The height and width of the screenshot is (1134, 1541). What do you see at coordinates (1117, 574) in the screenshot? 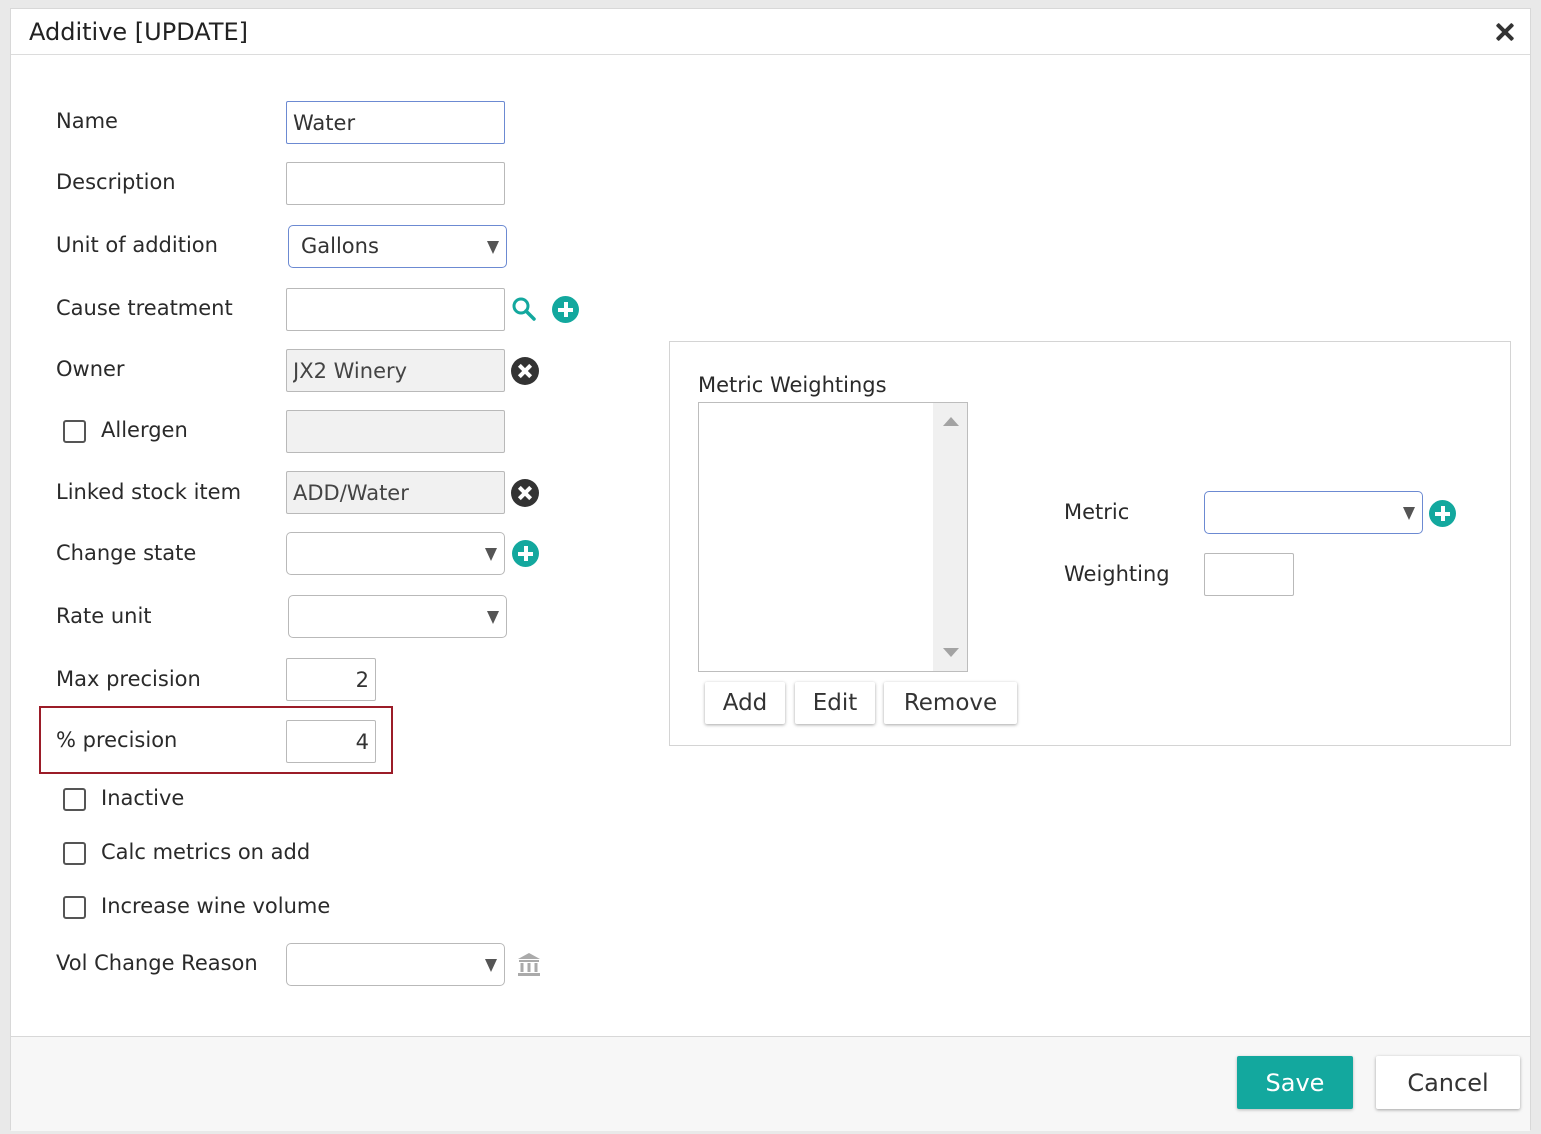
I see `weighting-label: Weighting` at bounding box center [1117, 574].